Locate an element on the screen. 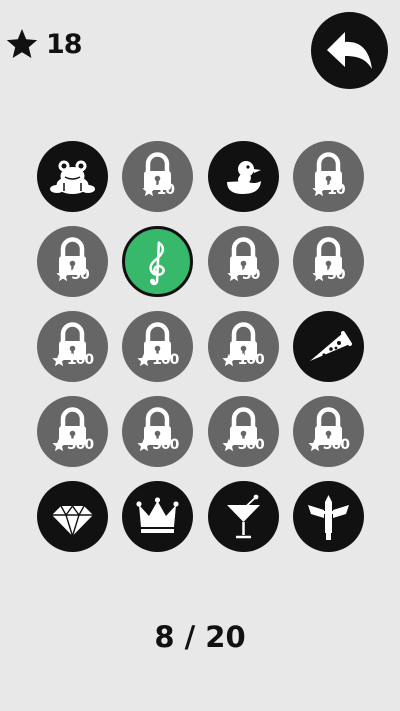 This screenshot has height=711, width=400. winged-sword-icon is located at coordinates (328, 517).